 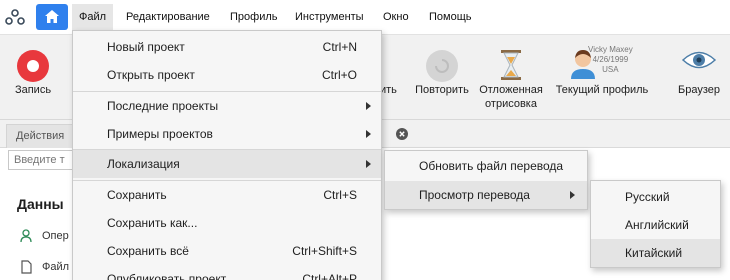 I want to click on browser-label: Браузер, so click(x=699, y=90).